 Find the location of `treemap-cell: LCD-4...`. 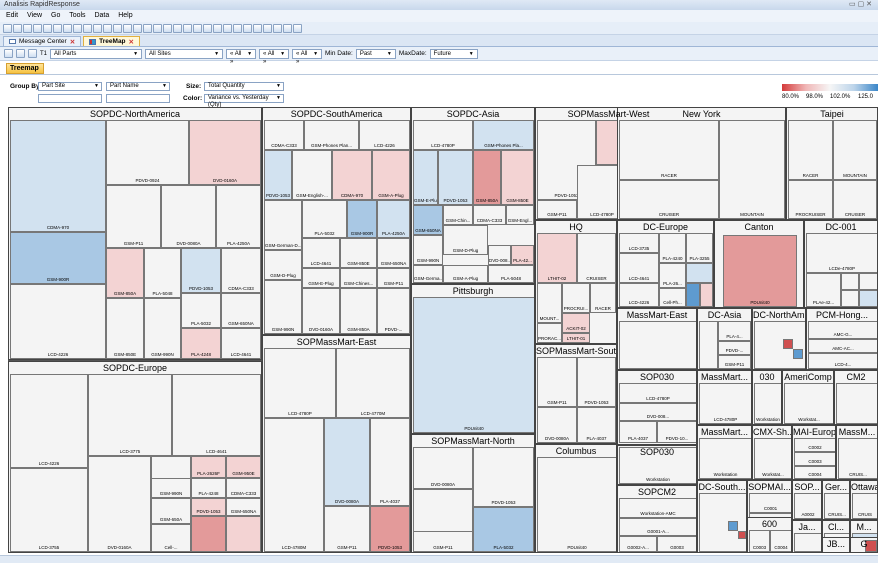

treemap-cell: LCD-4... is located at coordinates (842, 361).